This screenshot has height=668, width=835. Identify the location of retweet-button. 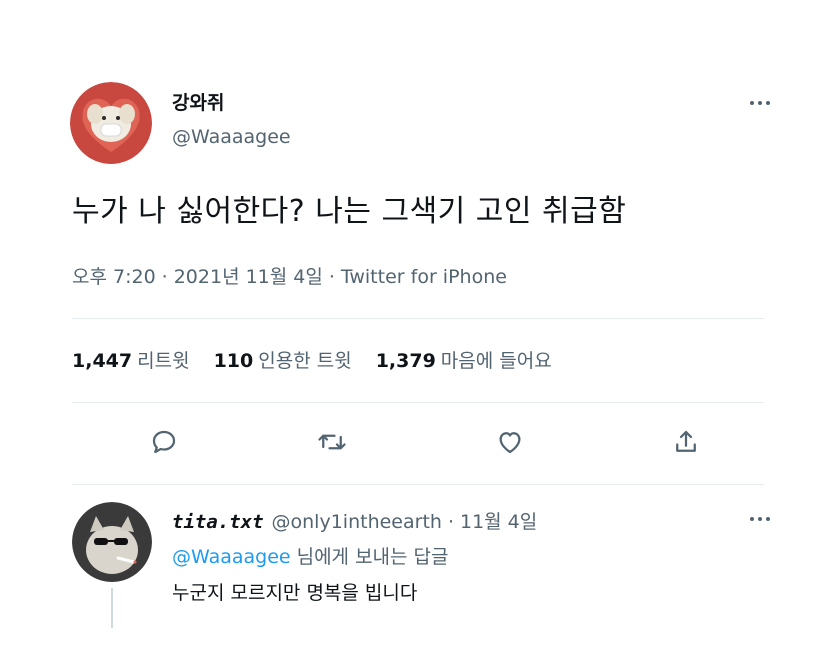
(332, 442).